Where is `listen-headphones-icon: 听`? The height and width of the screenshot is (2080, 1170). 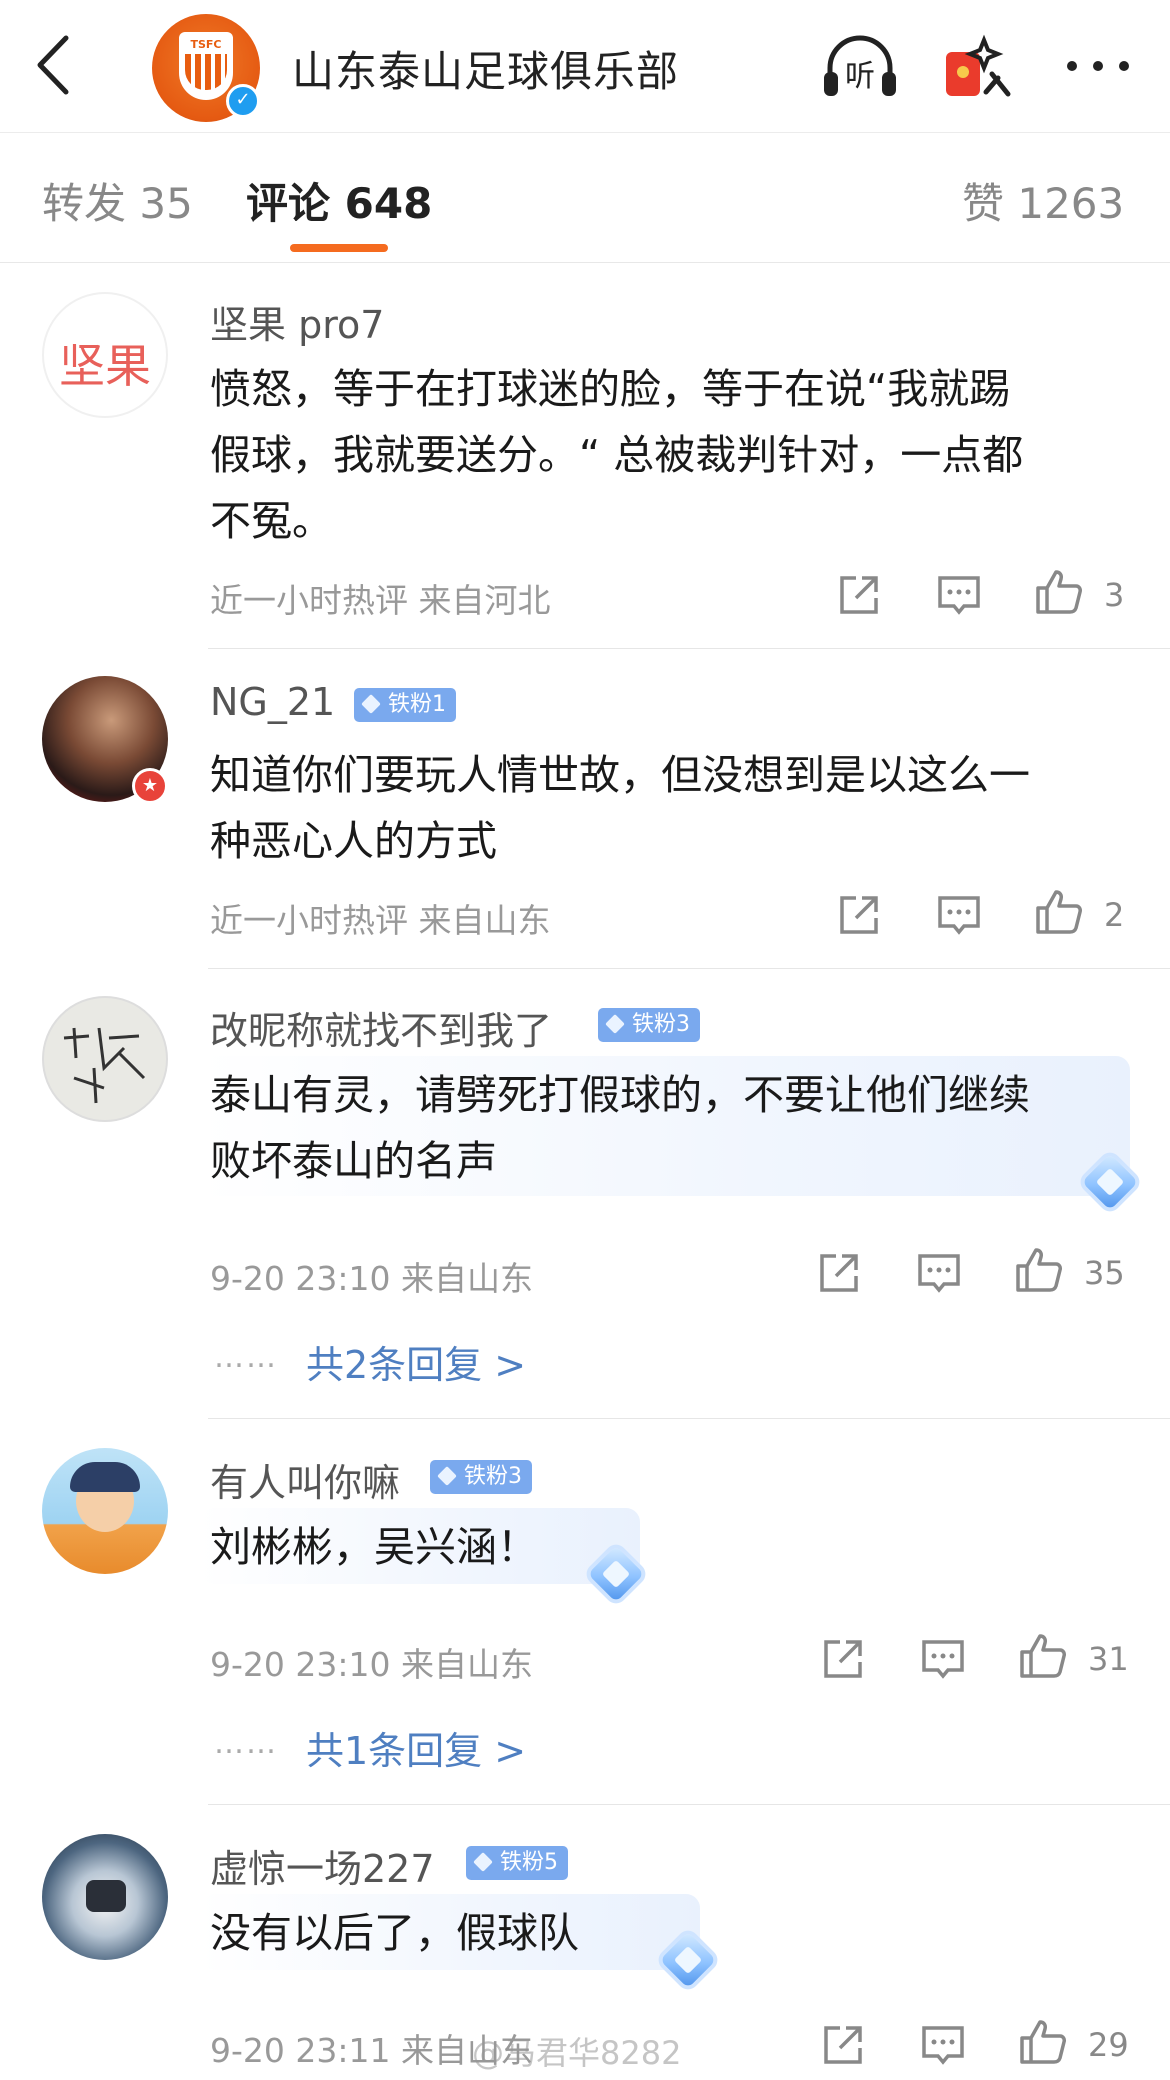
listen-headphones-icon: 听 is located at coordinates (860, 66).